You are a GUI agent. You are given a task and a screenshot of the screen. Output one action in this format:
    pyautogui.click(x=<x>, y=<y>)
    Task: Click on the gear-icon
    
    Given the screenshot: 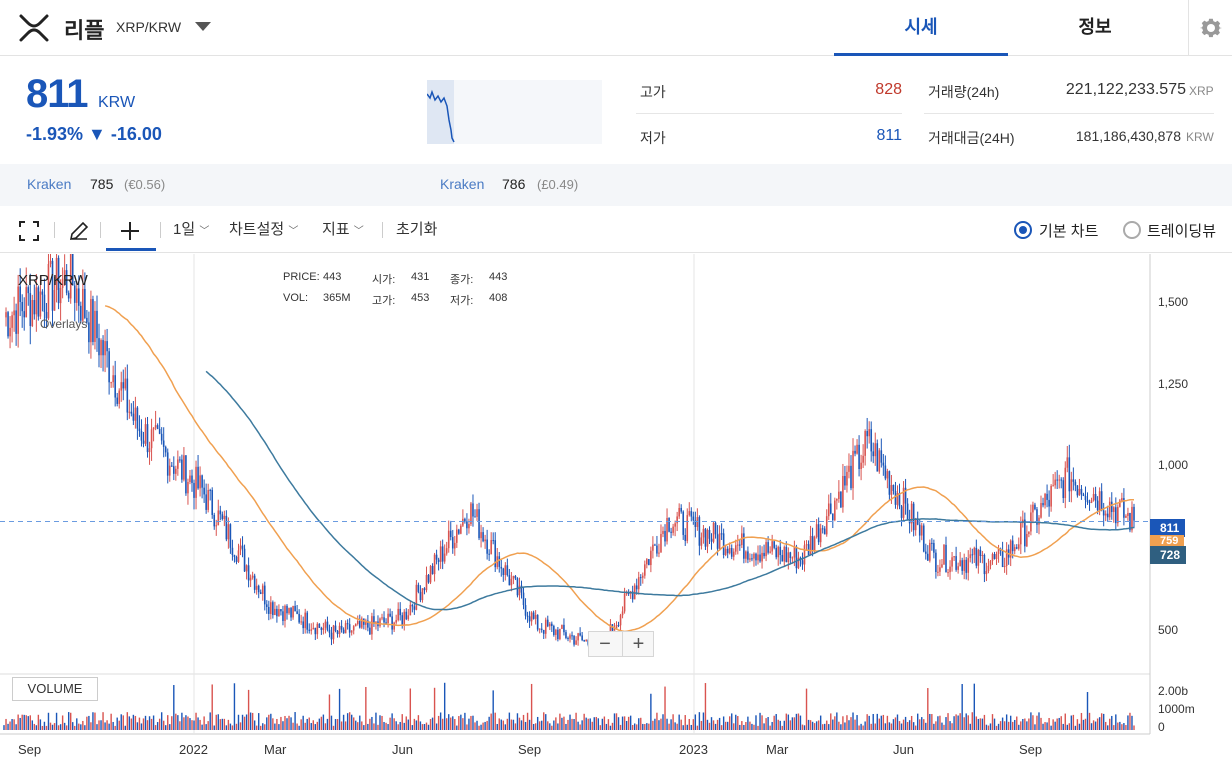 What is the action you would take?
    pyautogui.click(x=1211, y=28)
    